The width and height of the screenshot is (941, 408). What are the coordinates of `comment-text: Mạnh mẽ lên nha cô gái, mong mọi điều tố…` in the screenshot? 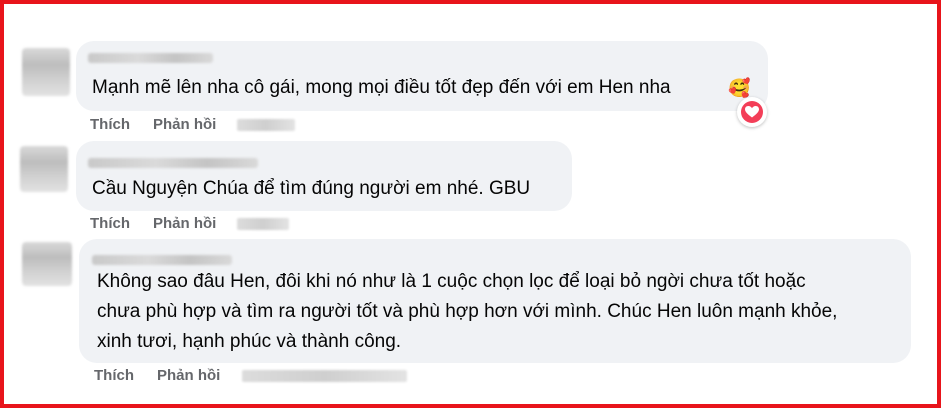 It's located at (381, 87).